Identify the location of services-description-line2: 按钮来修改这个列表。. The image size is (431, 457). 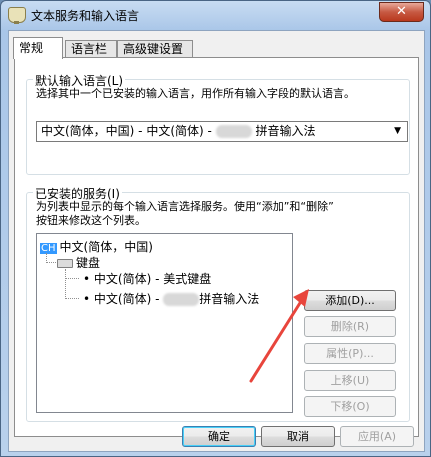
(91, 220).